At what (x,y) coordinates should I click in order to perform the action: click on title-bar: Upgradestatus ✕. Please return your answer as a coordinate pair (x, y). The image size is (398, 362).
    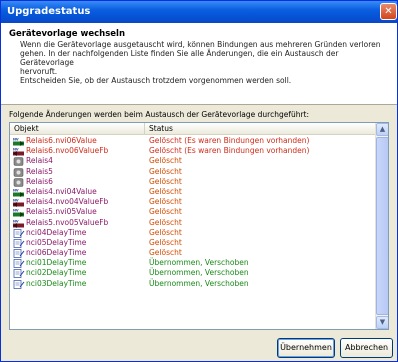
    Looking at the image, I should click on (199, 12).